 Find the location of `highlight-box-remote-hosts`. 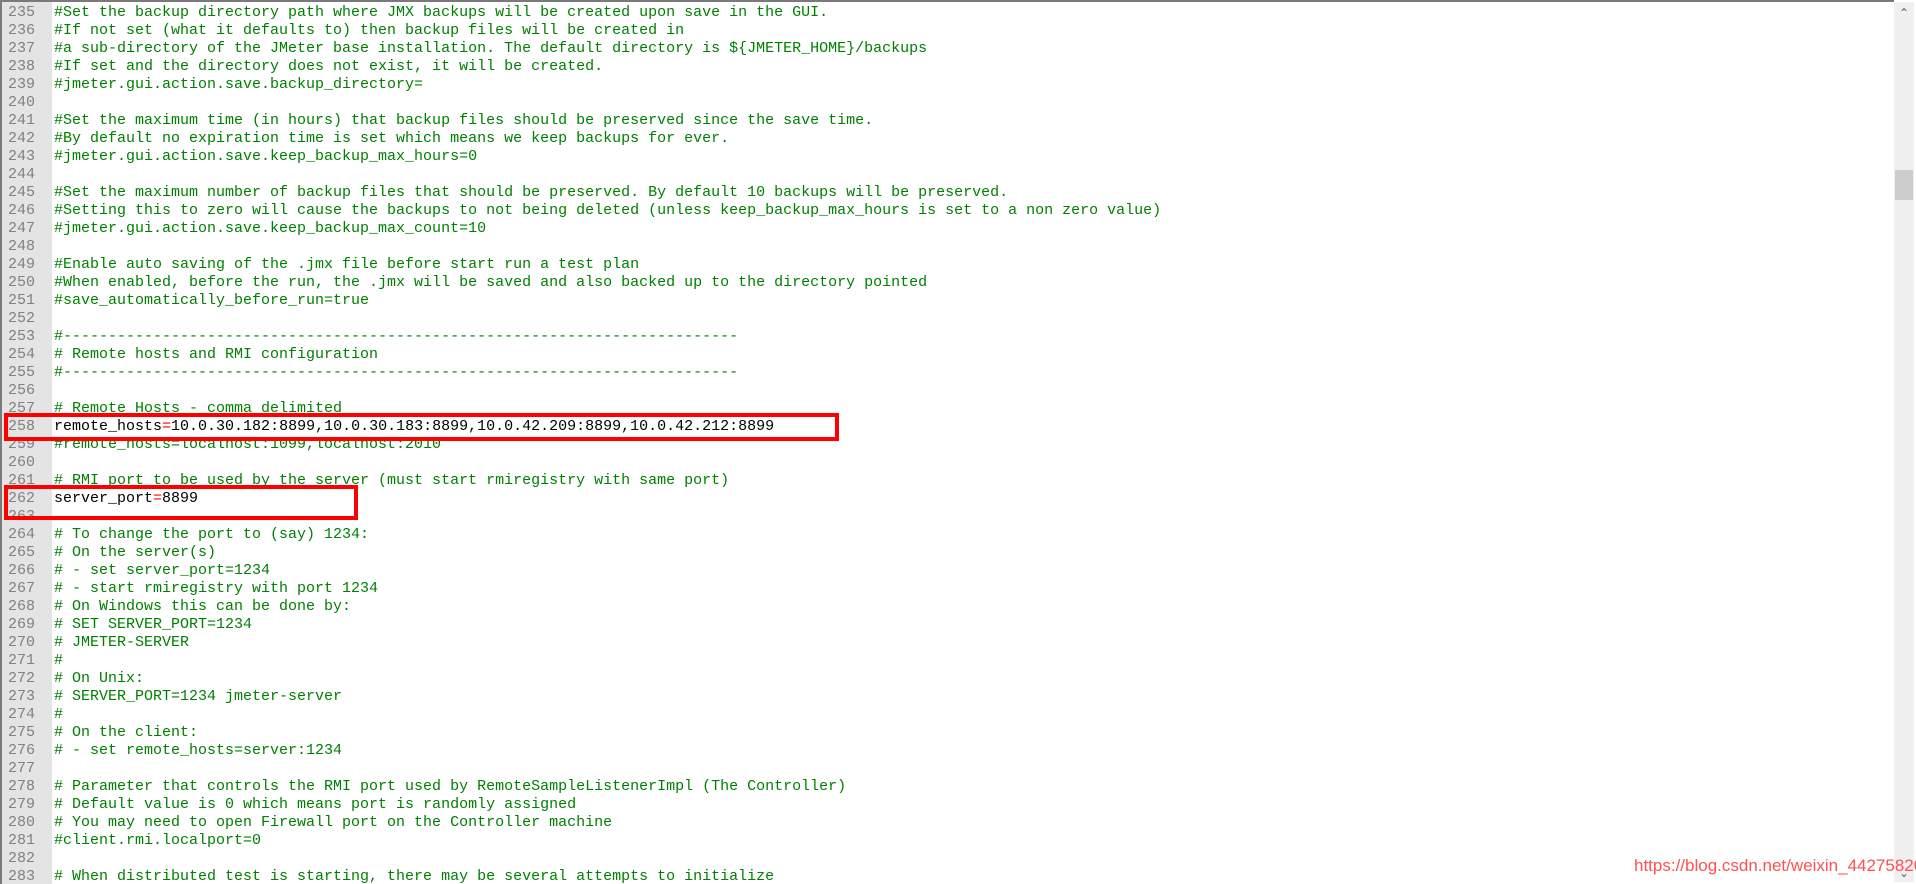

highlight-box-remote-hosts is located at coordinates (421, 427).